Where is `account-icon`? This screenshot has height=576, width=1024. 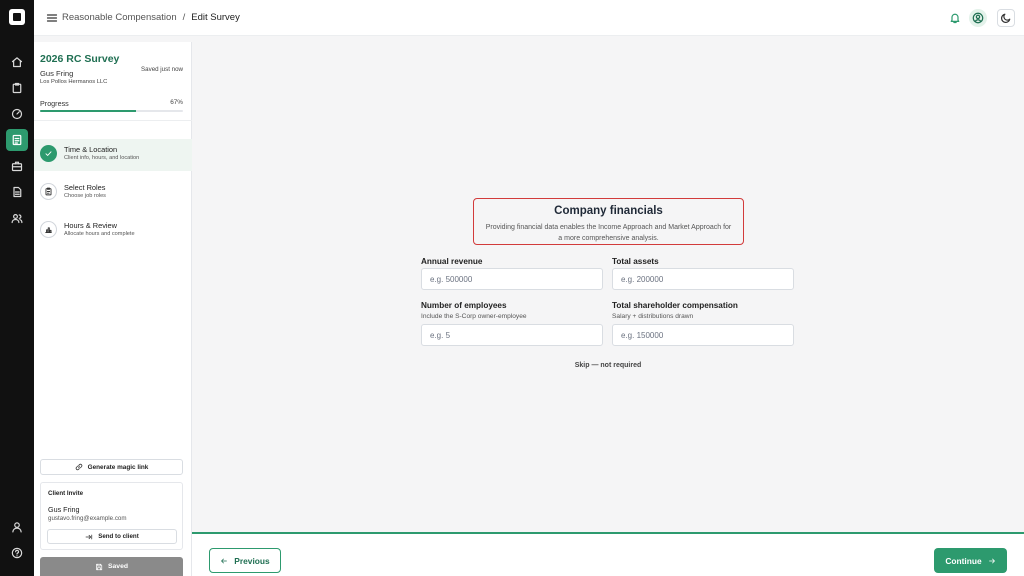 account-icon is located at coordinates (17, 527).